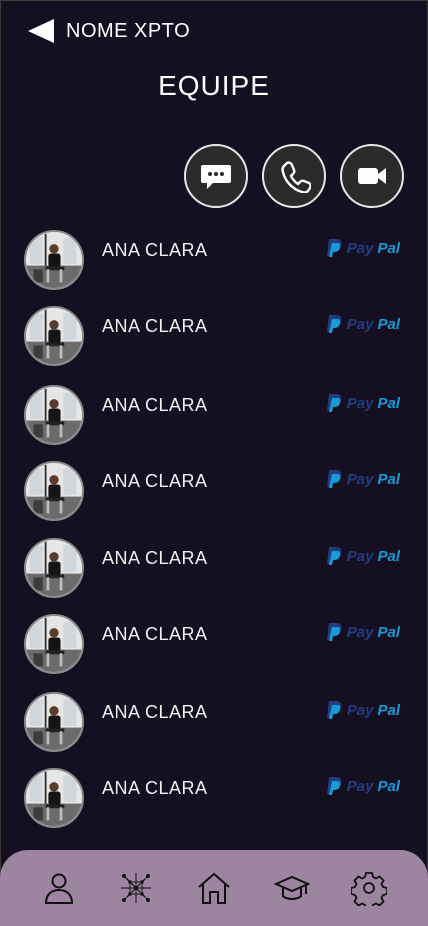 This screenshot has height=926, width=428. I want to click on nav-network, so click(136, 888).